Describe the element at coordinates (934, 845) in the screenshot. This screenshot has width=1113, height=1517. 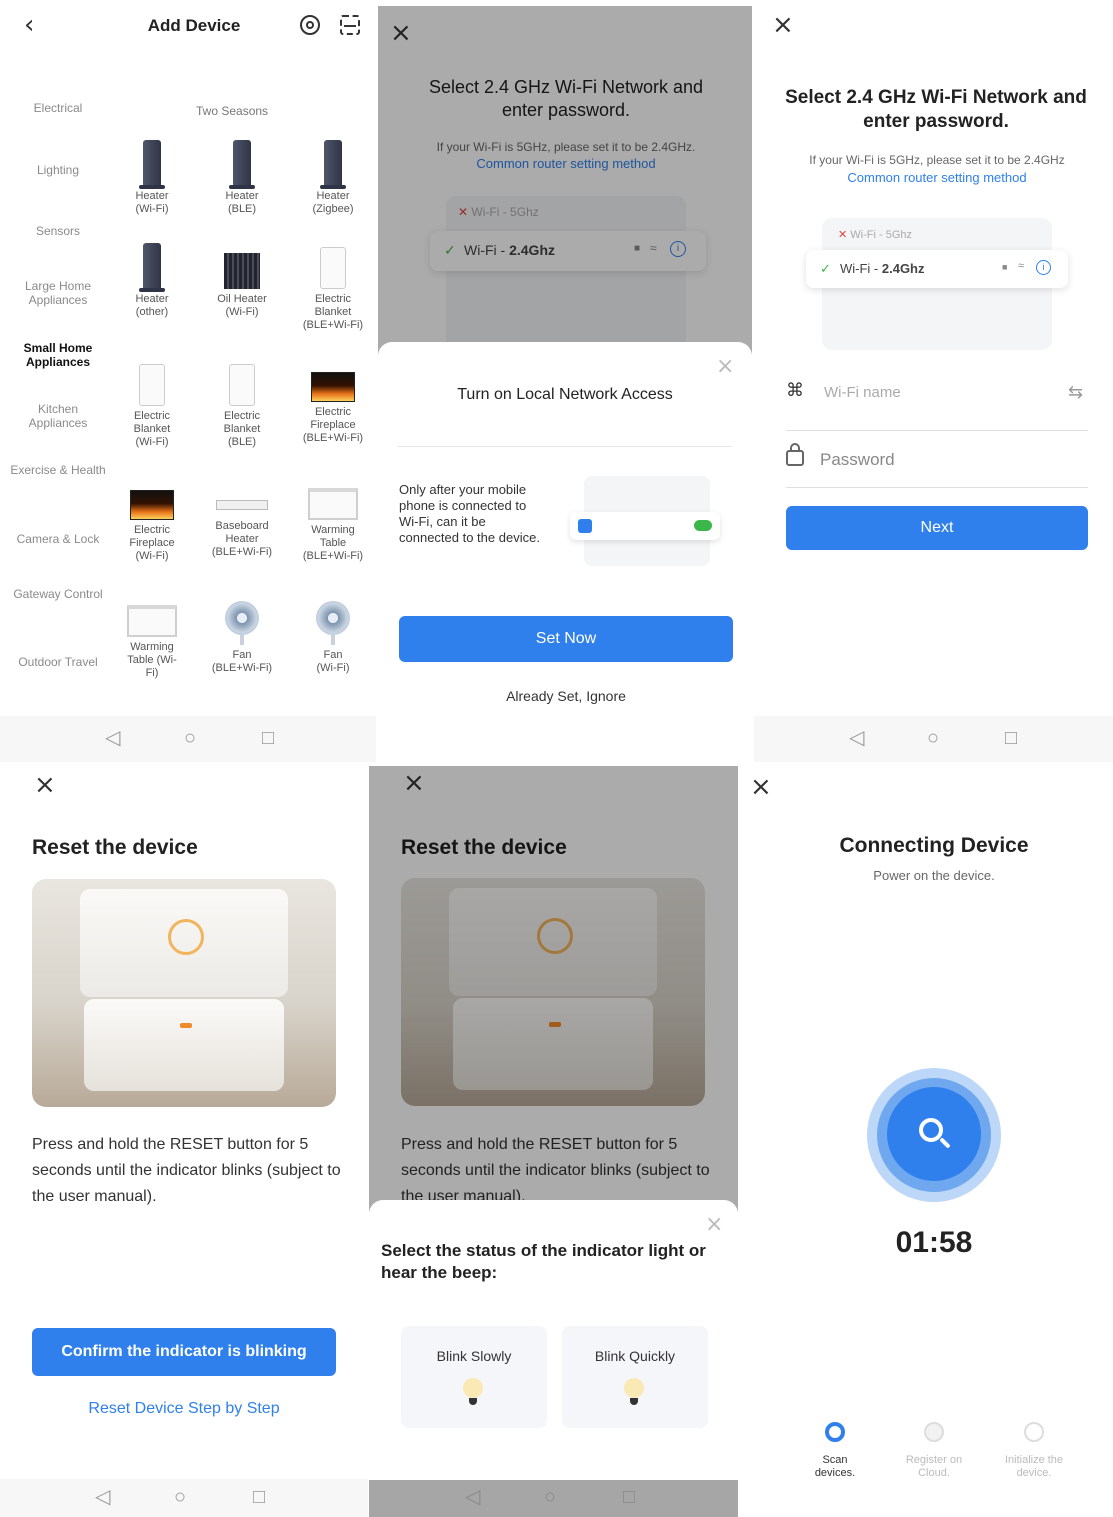
I see `page-title: Connecting Device` at that location.